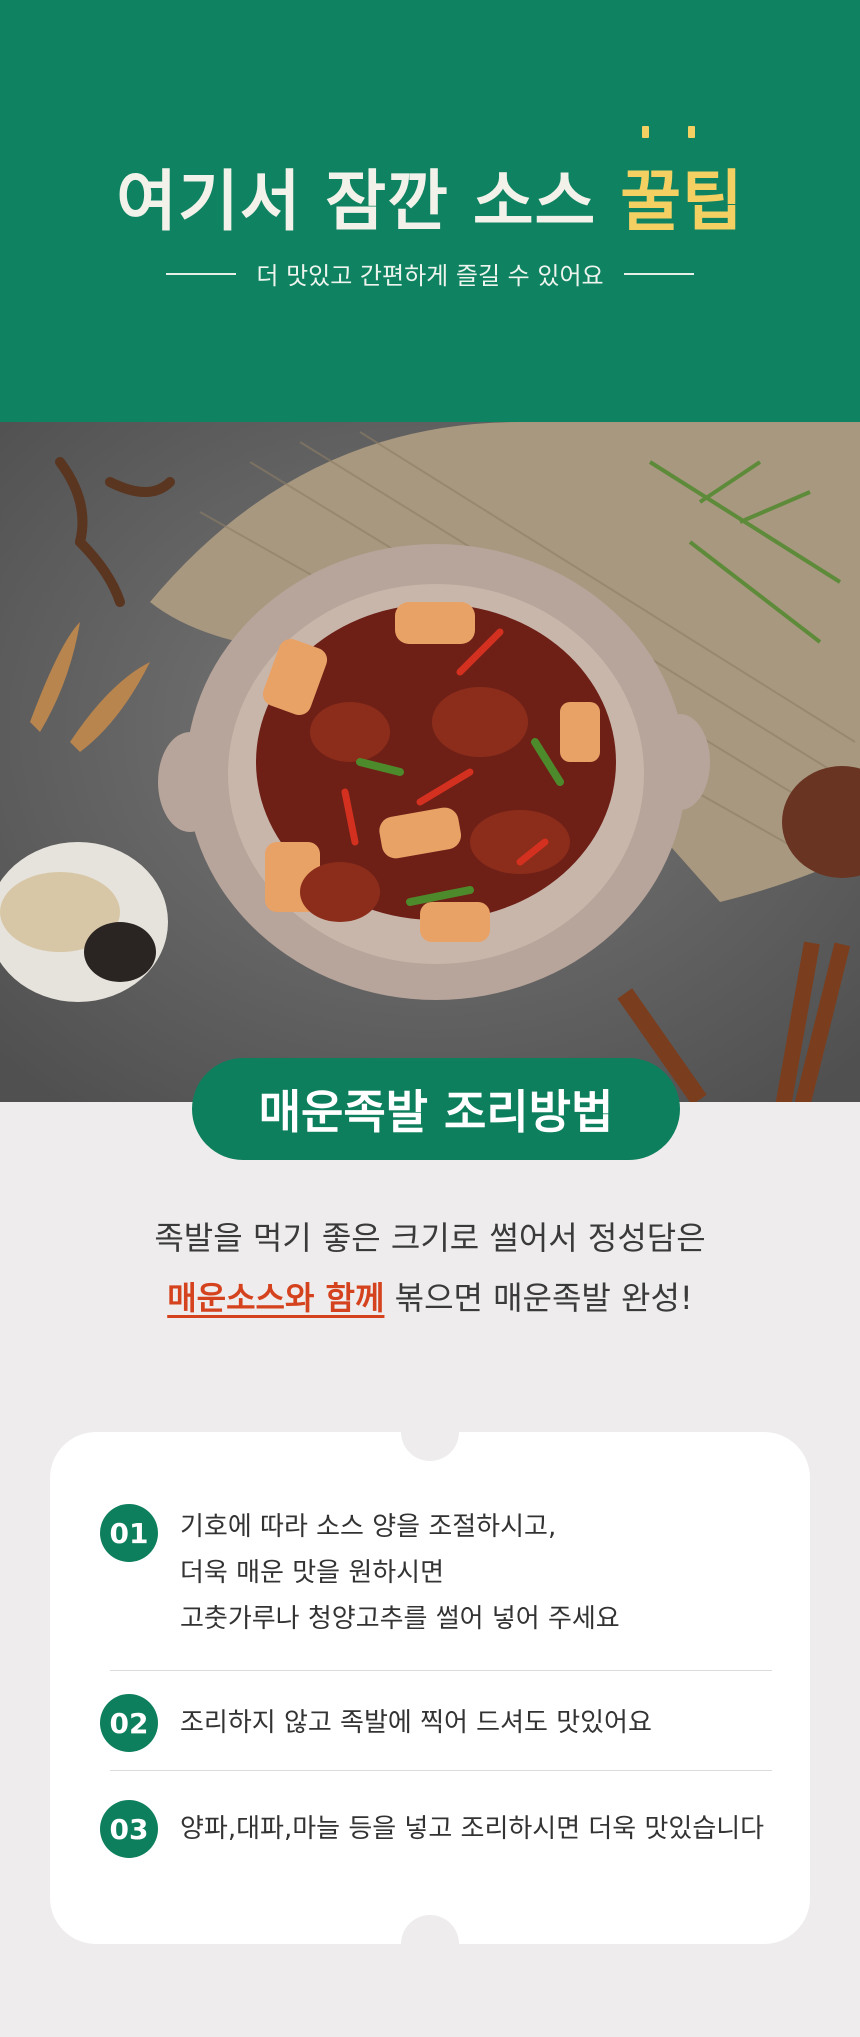  I want to click on description-line1: 족발을 먹기 좋은 크기로 썰어서 정성담은, so click(430, 1238).